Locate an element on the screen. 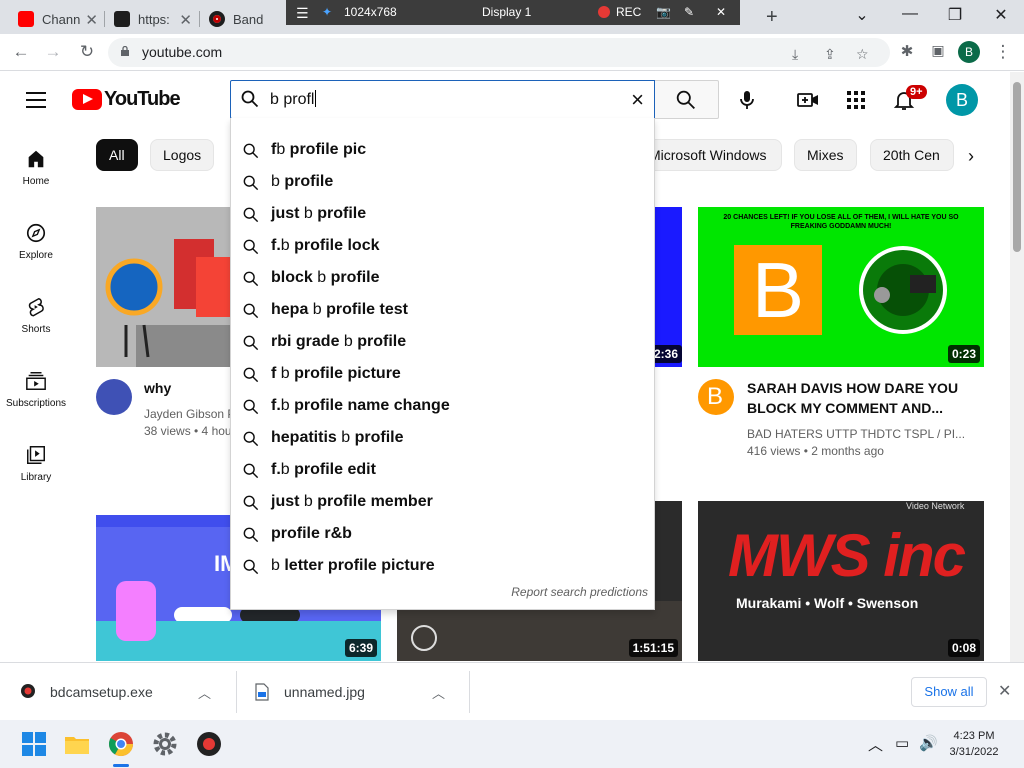 Image resolution: width=1024 pixels, height=768 pixels. page-scrollbar is located at coordinates (1017, 367).